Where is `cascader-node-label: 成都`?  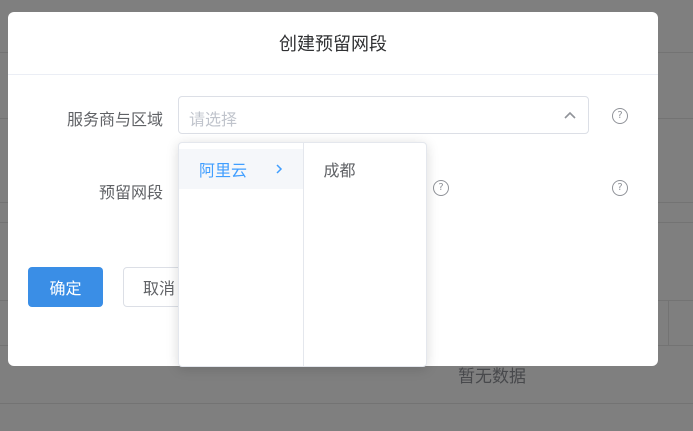 cascader-node-label: 成都 is located at coordinates (339, 170).